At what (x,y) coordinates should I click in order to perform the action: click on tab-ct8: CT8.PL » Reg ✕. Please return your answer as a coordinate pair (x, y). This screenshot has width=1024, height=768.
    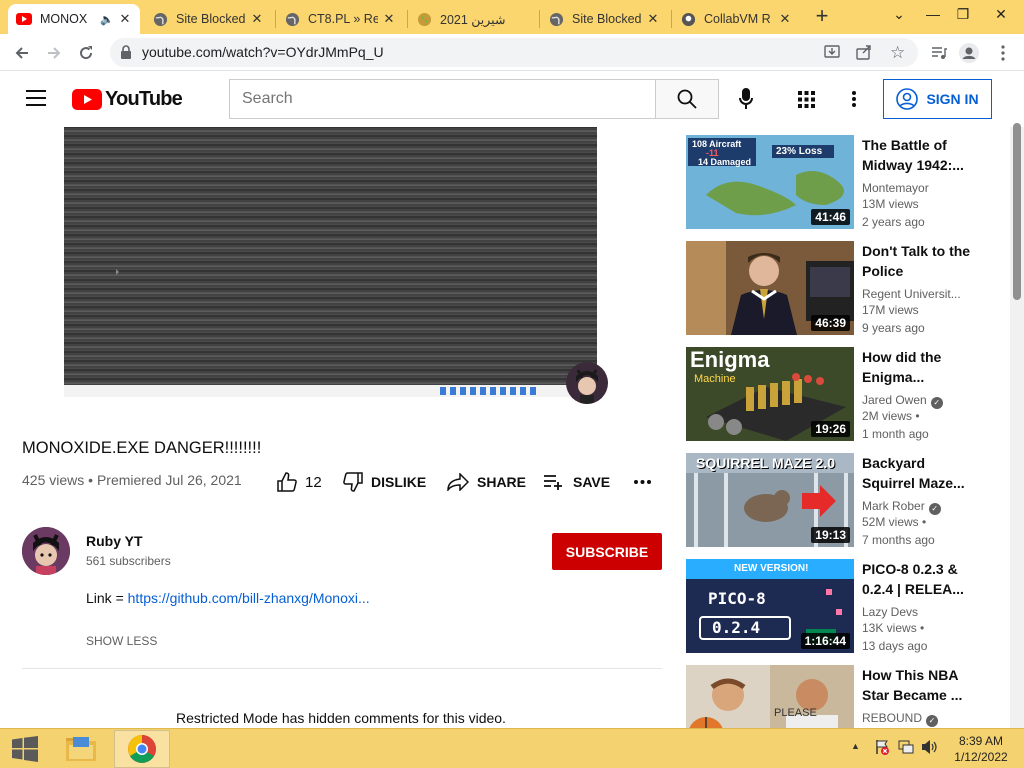
    Looking at the image, I should click on (340, 19).